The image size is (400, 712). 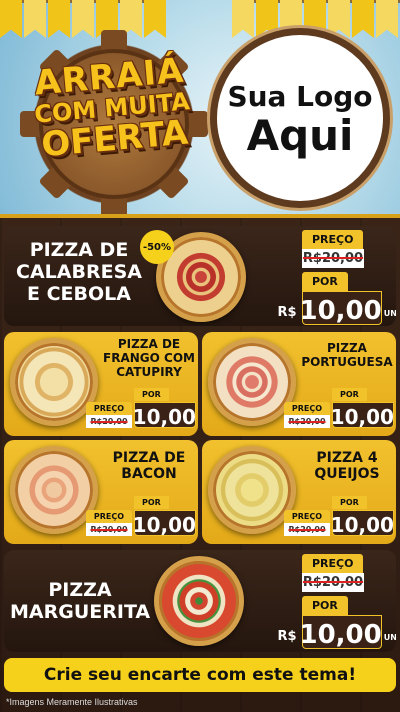 I want to click on logo-placeholder: Sua Logo Aqui, so click(x=300, y=118).